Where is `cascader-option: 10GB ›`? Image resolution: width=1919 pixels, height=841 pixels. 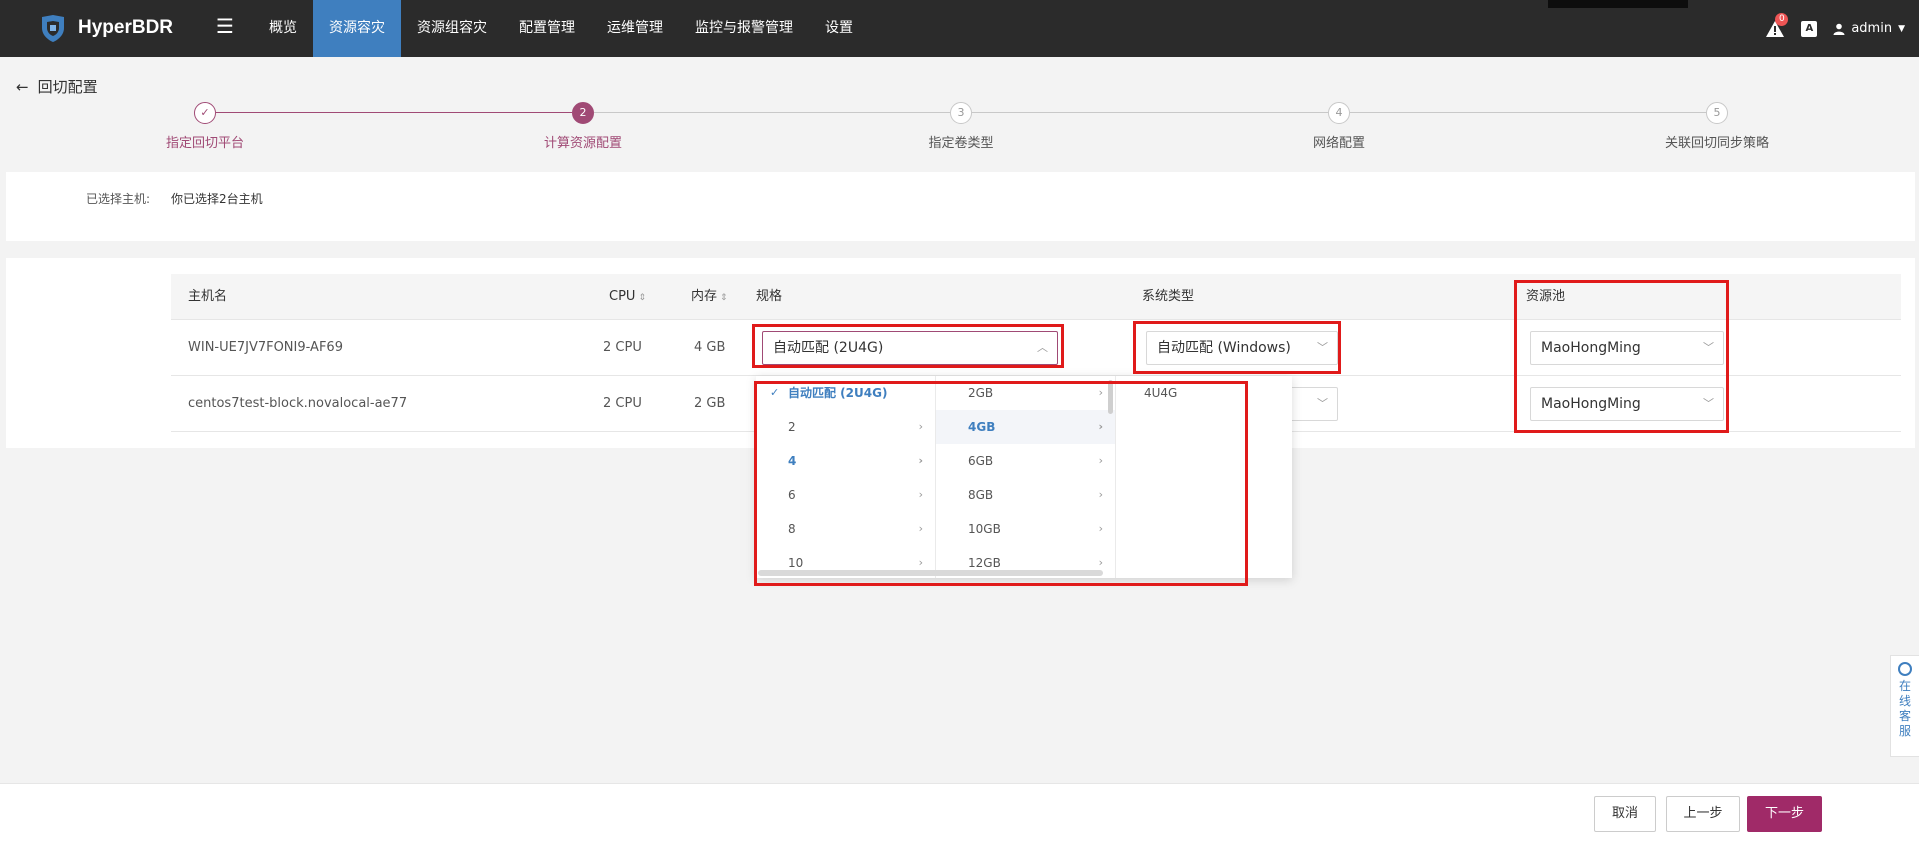 cascader-option: 10GB › is located at coordinates (1025, 529).